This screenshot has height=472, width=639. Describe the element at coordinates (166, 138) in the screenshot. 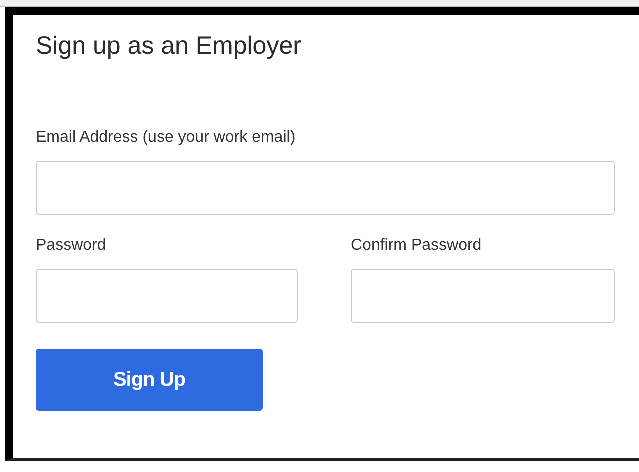

I see `field-label: Email Address (use your work email)` at that location.